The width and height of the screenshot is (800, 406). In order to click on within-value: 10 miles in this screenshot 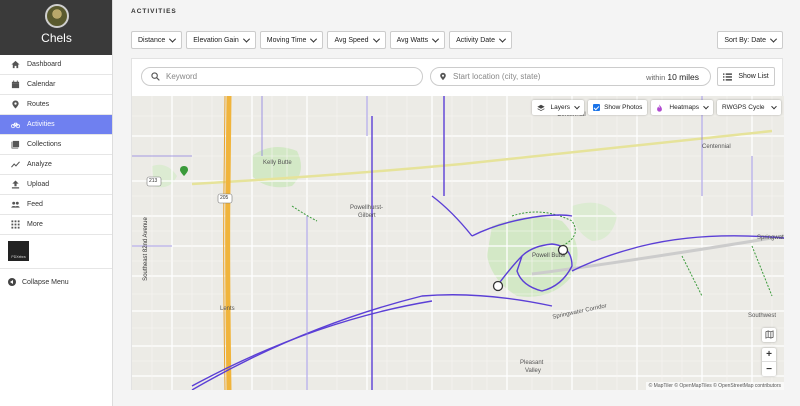, I will do `click(683, 76)`.